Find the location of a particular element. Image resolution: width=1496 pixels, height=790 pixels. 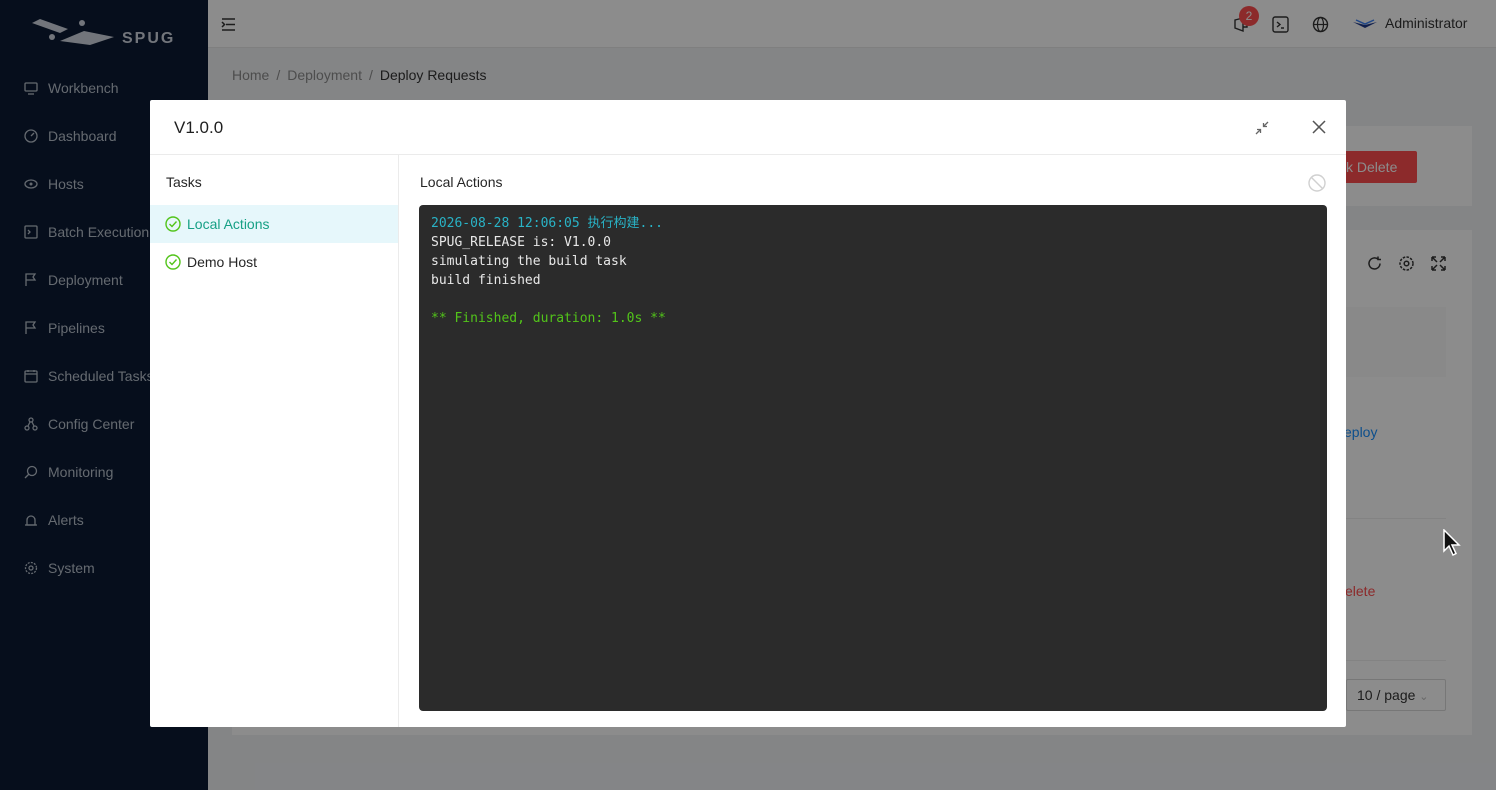

mouse-cursor-icon is located at coordinates (1452, 543).